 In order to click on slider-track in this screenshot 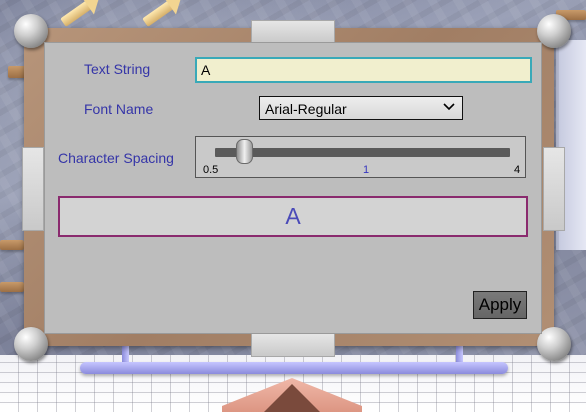, I will do `click(362, 152)`.